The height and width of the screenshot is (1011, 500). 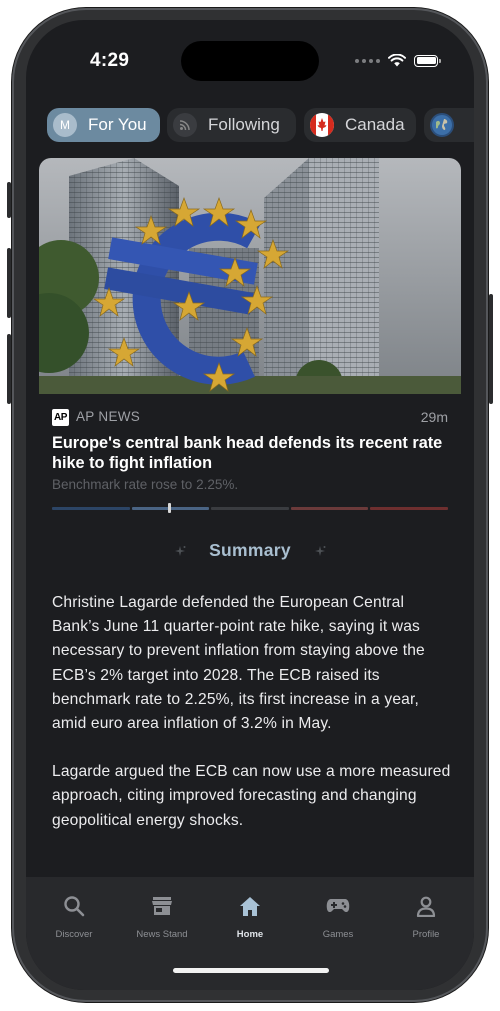 I want to click on battery-icon, so click(x=427, y=60).